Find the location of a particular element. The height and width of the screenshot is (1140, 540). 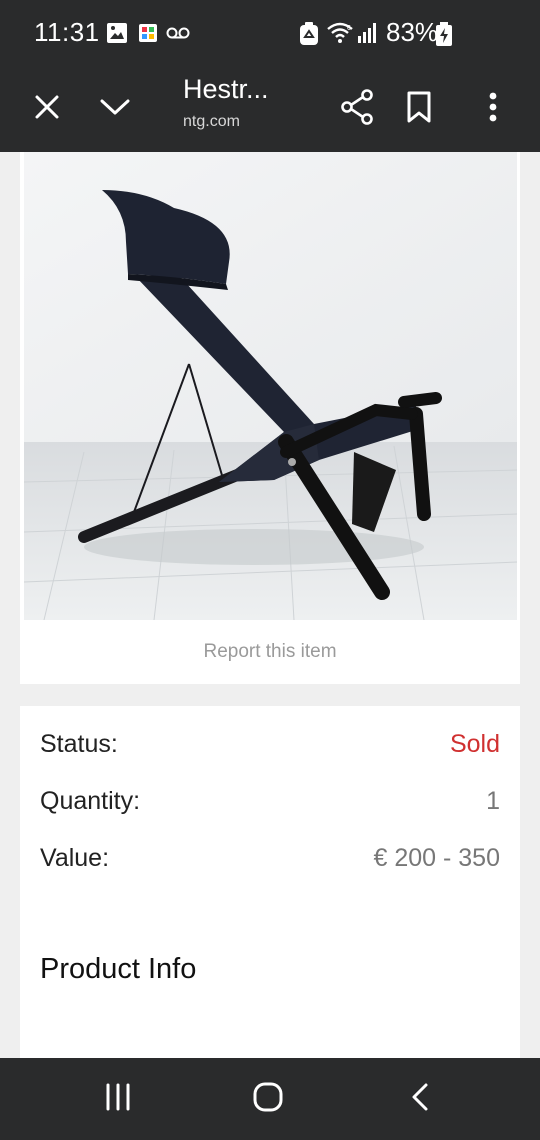

value-value: € 200 - 350 is located at coordinates (437, 858).